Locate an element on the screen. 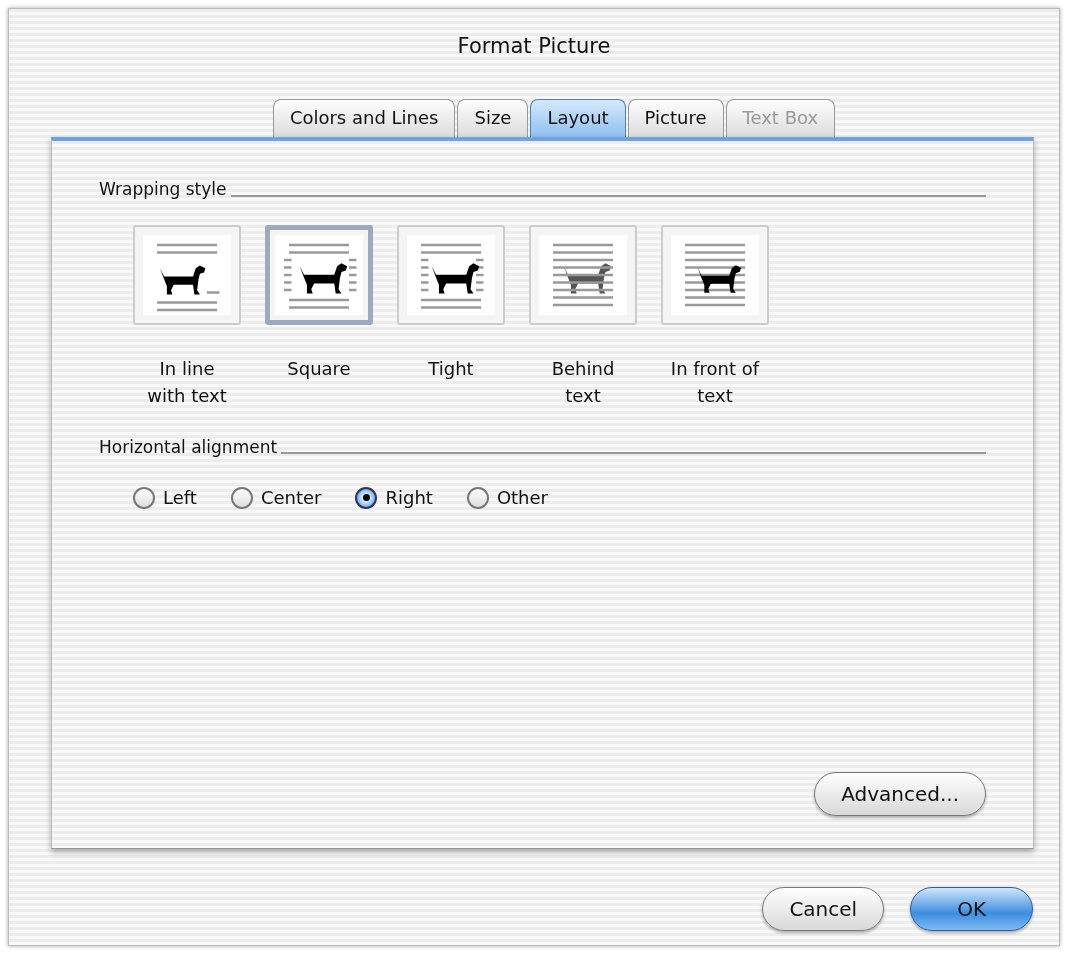 This screenshot has height=954, width=1067. radio-button: Left is located at coordinates (165, 497).